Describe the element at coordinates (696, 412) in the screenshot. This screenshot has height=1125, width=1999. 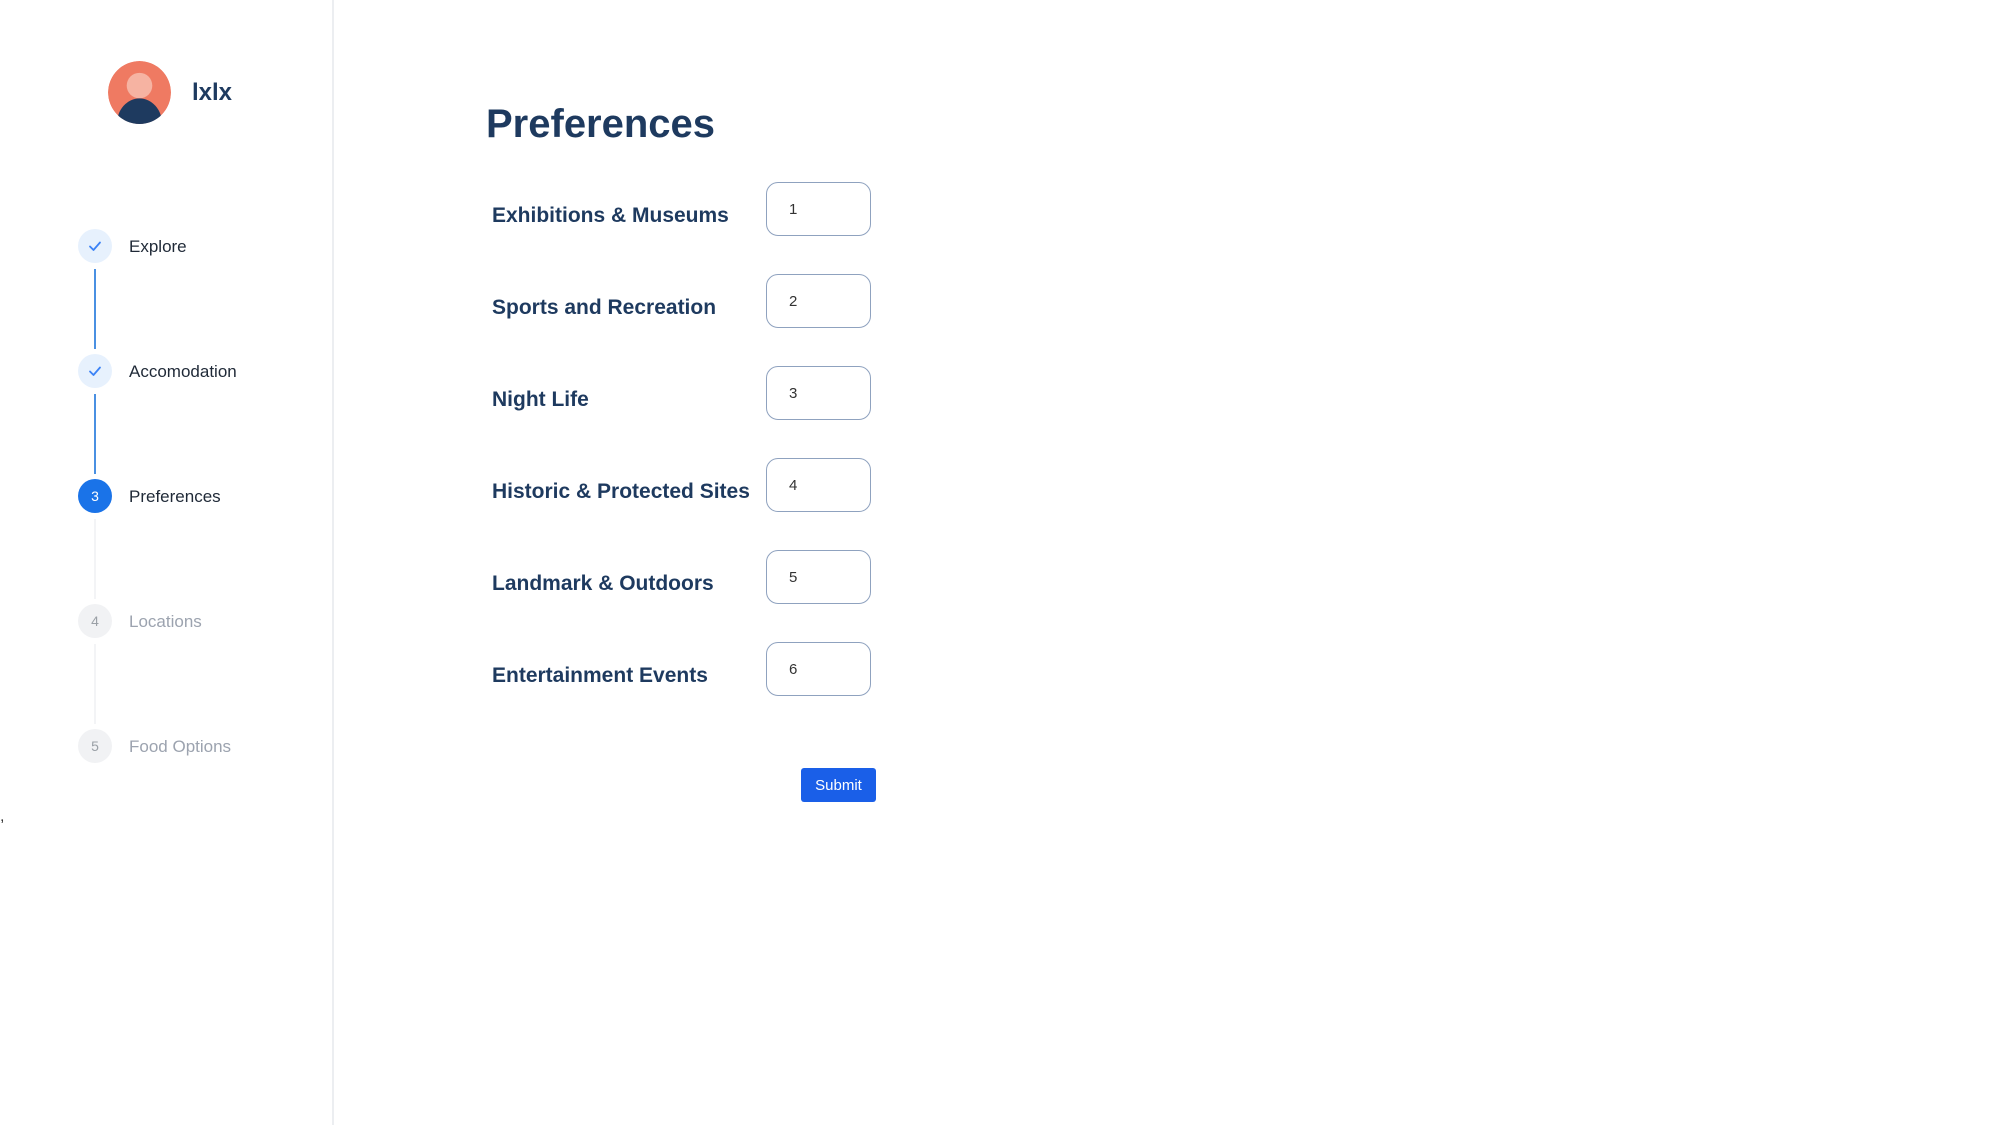
I see `pref-row-nightlife: Night Life` at that location.